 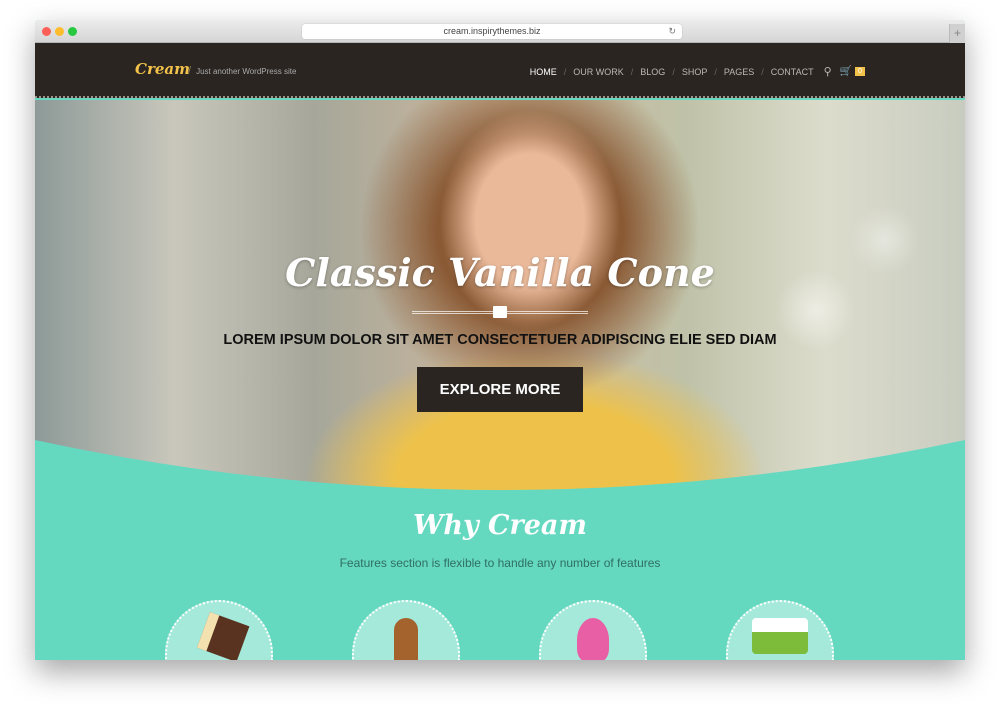 I want to click on menu-shop: SHOP, so click(x=695, y=72).